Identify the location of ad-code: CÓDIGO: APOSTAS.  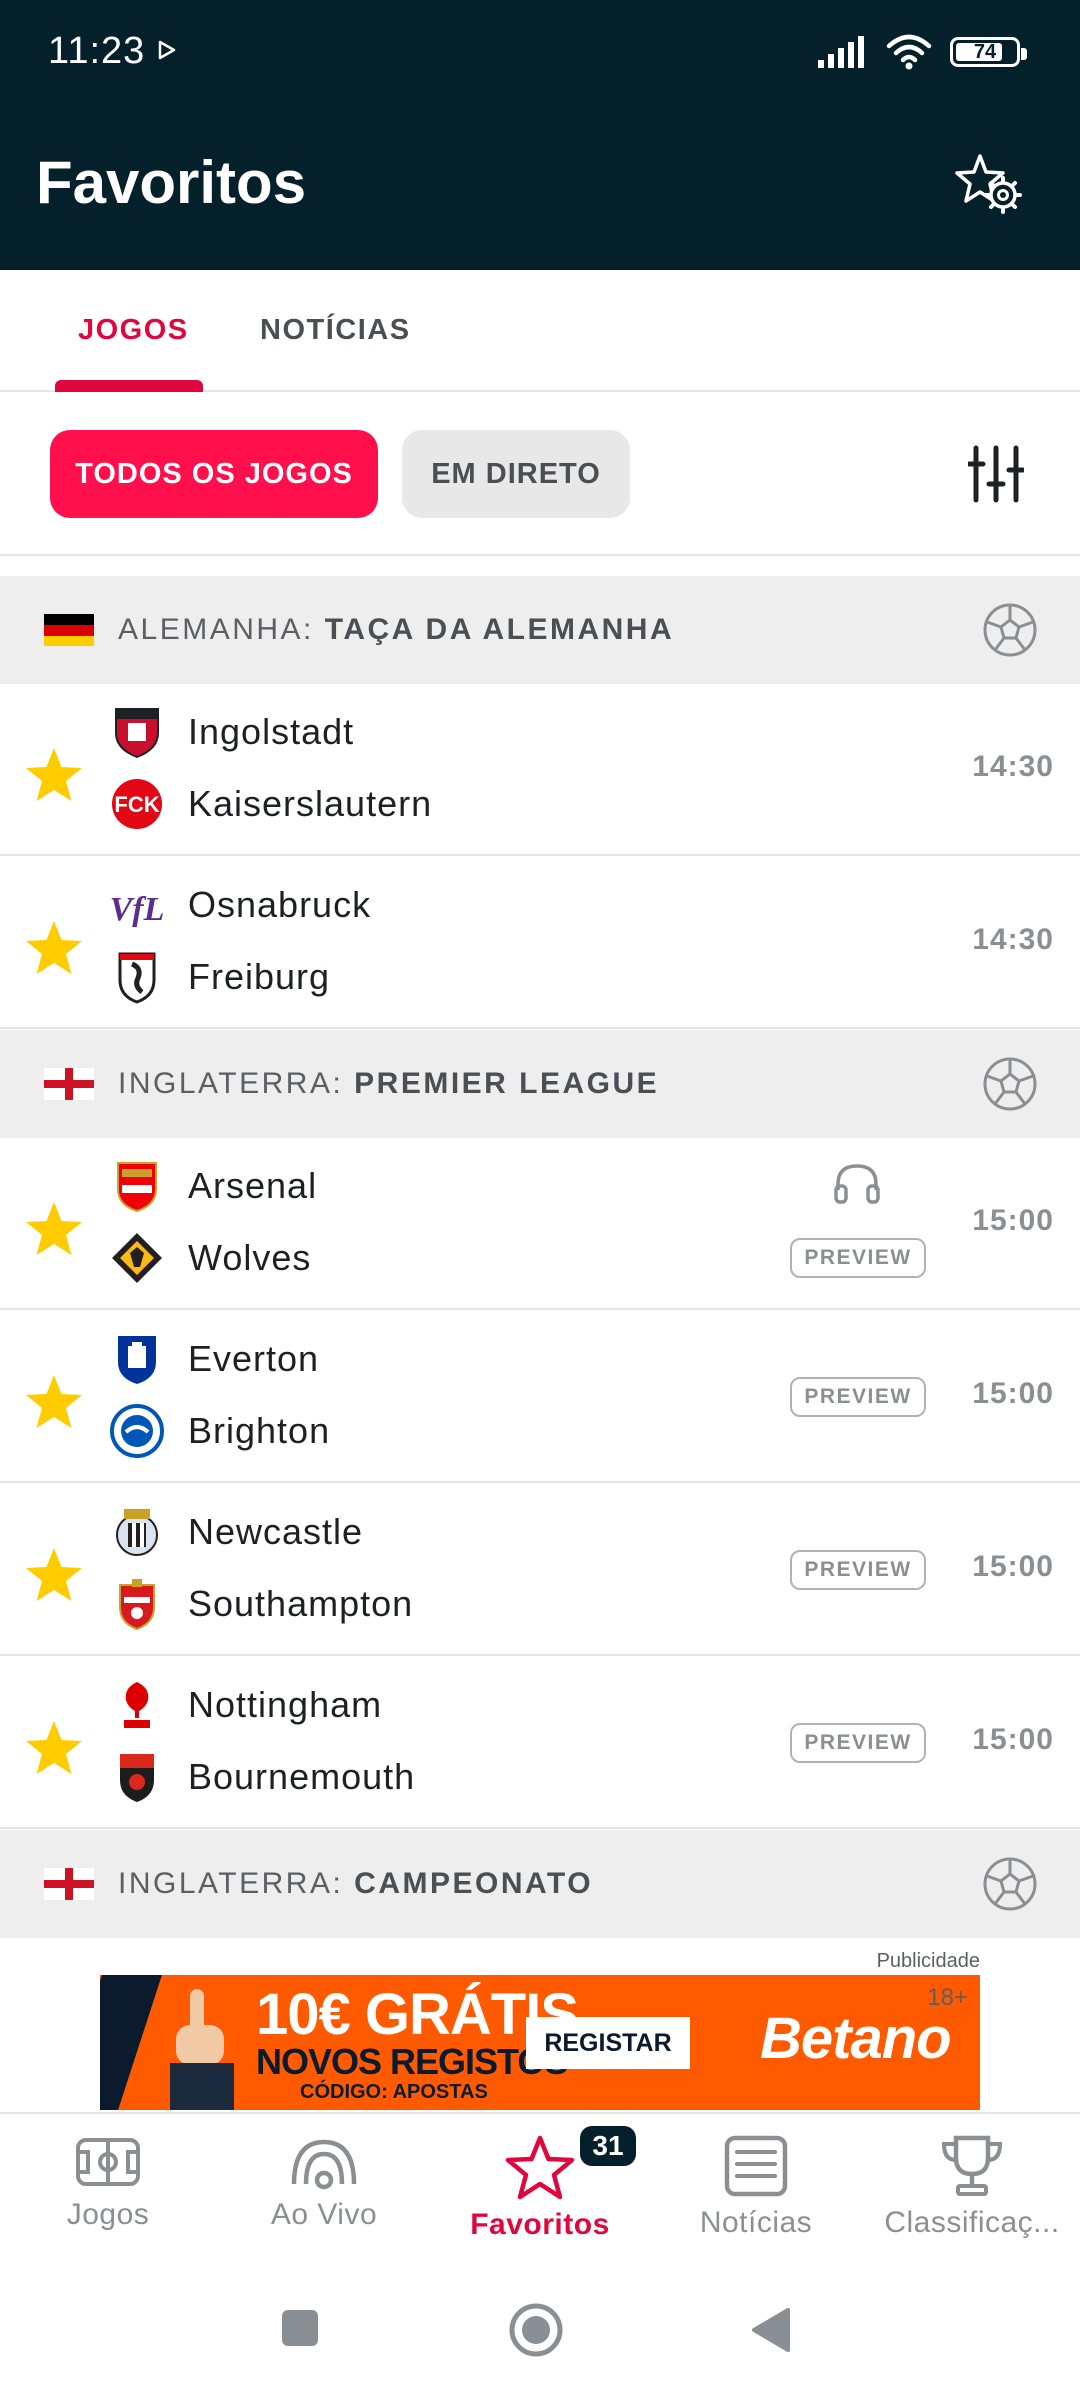
(394, 2092).